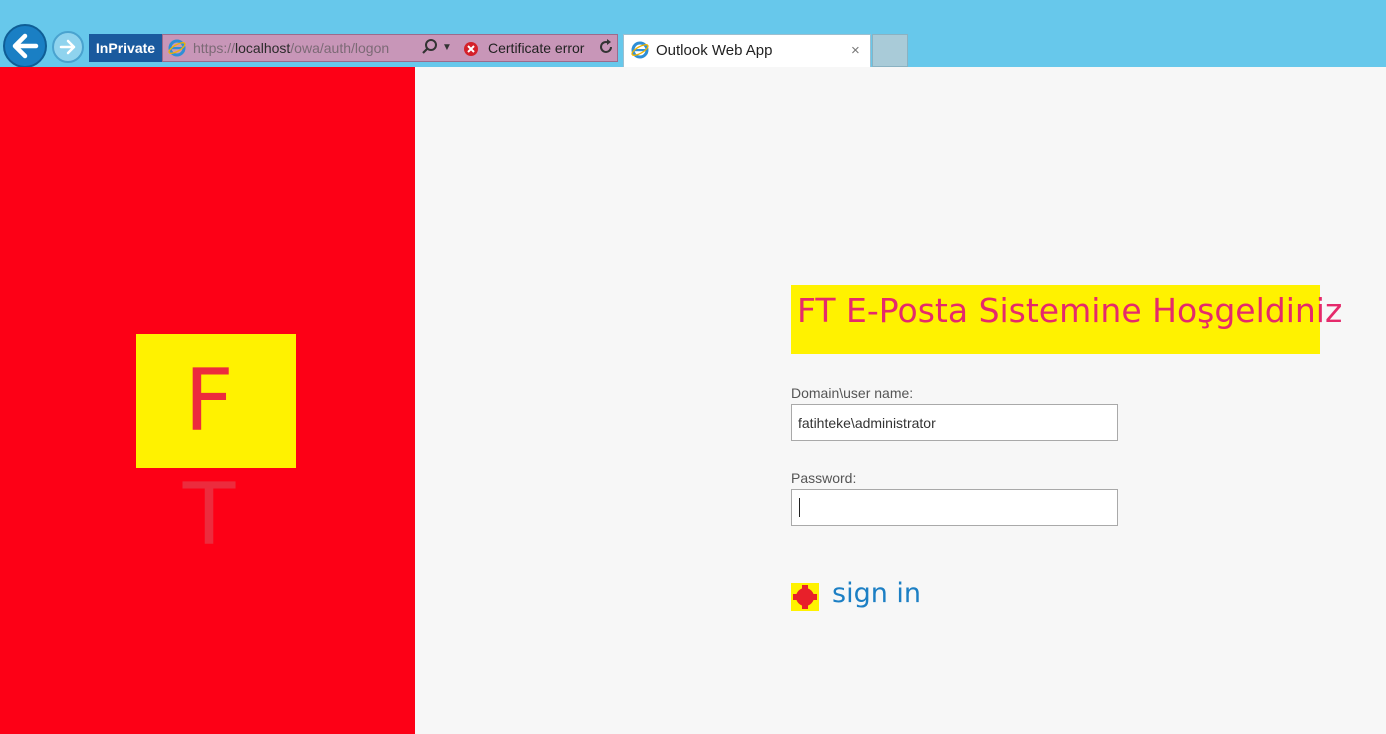 Image resolution: width=1386 pixels, height=734 pixels. What do you see at coordinates (216, 458) in the screenshot?
I see `logo-text: F T` at bounding box center [216, 458].